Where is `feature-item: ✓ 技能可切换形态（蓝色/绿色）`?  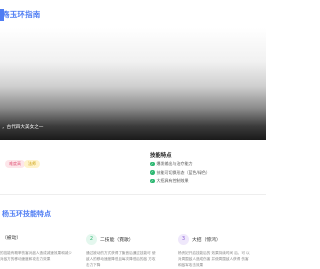 feature-item: ✓ 技能可切换形态（蓝色/绿色） is located at coordinates (180, 173).